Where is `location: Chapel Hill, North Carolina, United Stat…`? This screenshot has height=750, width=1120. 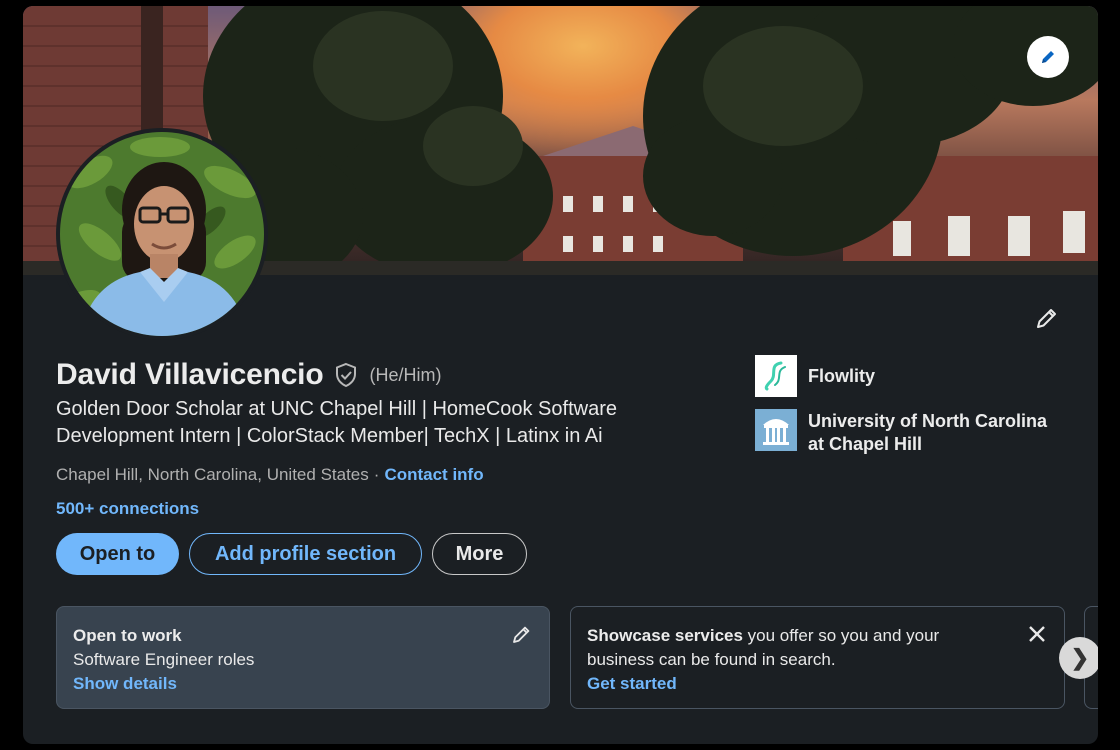
location: Chapel Hill, North Carolina, United Stat… is located at coordinates (212, 474).